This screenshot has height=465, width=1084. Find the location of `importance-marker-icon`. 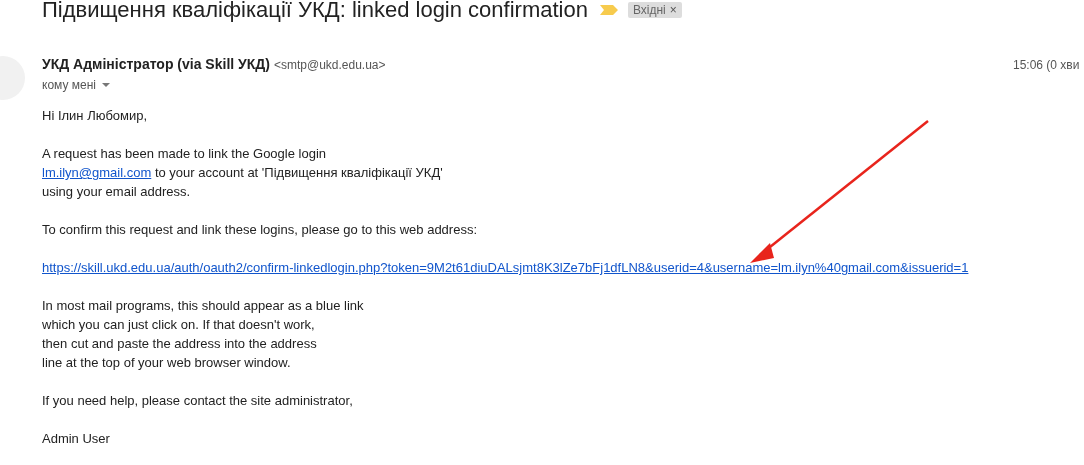

importance-marker-icon is located at coordinates (608, 10).